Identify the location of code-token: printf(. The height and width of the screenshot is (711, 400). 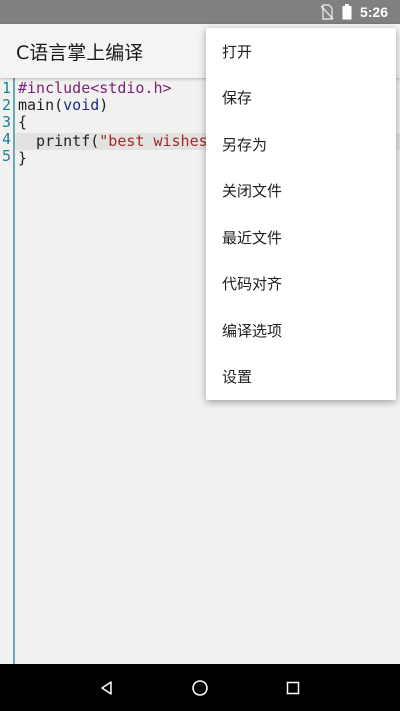
(59, 141).